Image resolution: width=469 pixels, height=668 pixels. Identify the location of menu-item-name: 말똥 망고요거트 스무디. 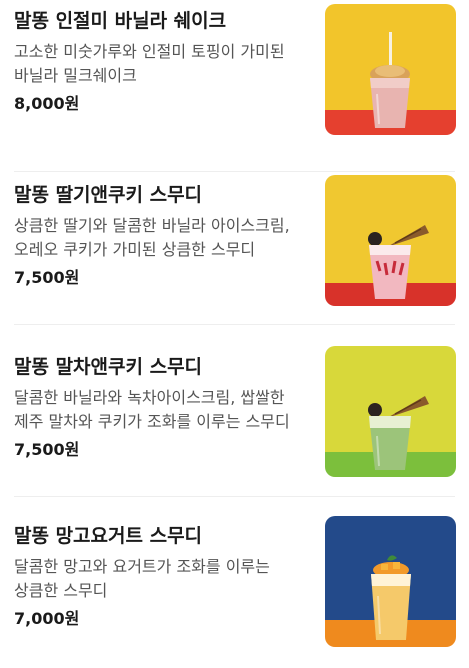
(108, 536).